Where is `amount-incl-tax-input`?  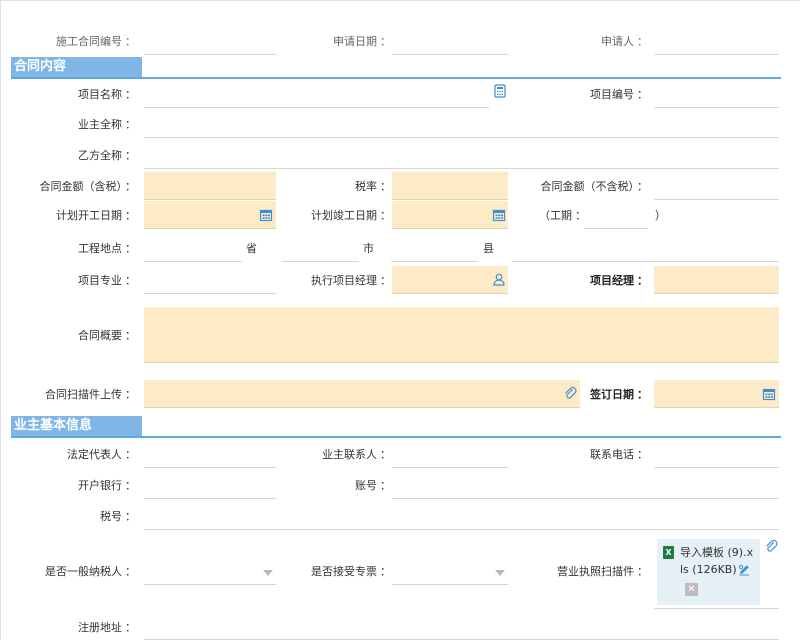
amount-incl-tax-input is located at coordinates (210, 186).